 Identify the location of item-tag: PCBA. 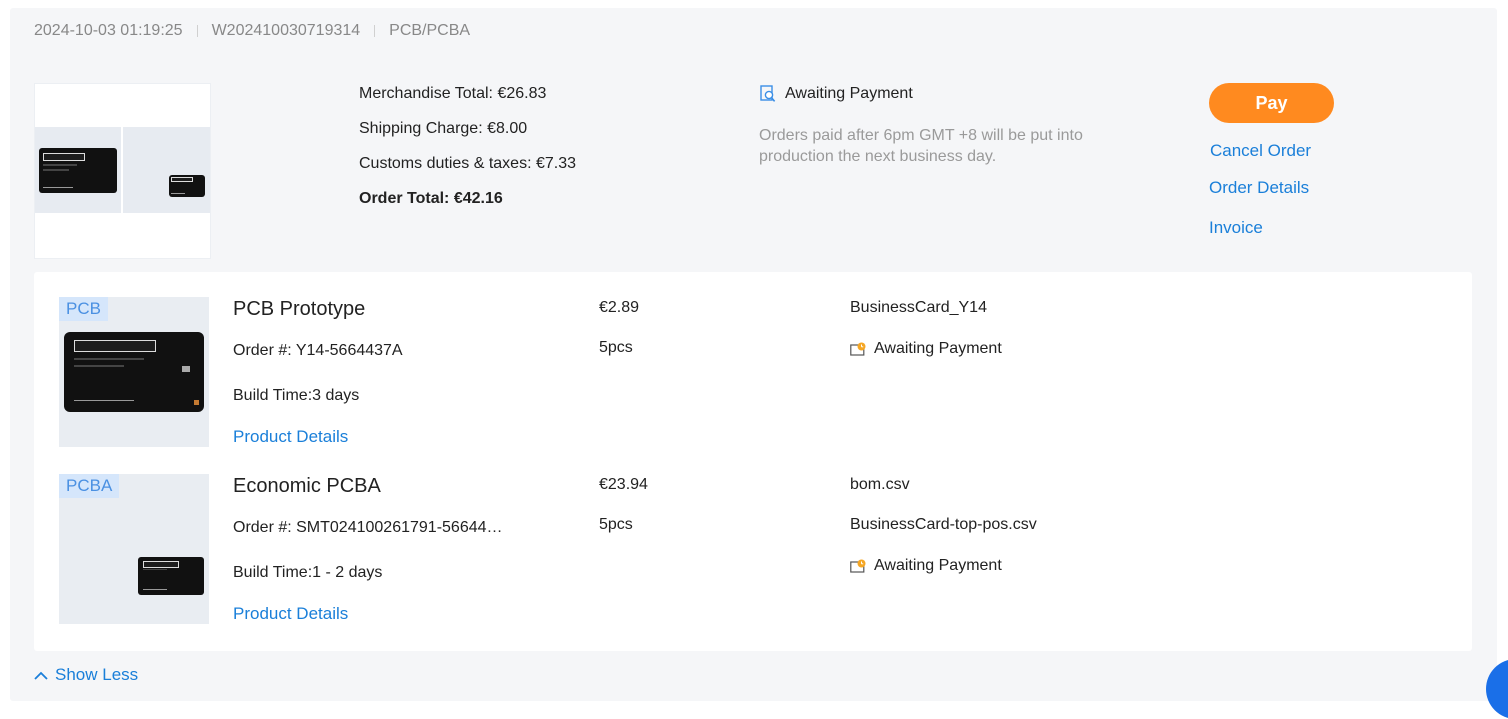
(89, 486).